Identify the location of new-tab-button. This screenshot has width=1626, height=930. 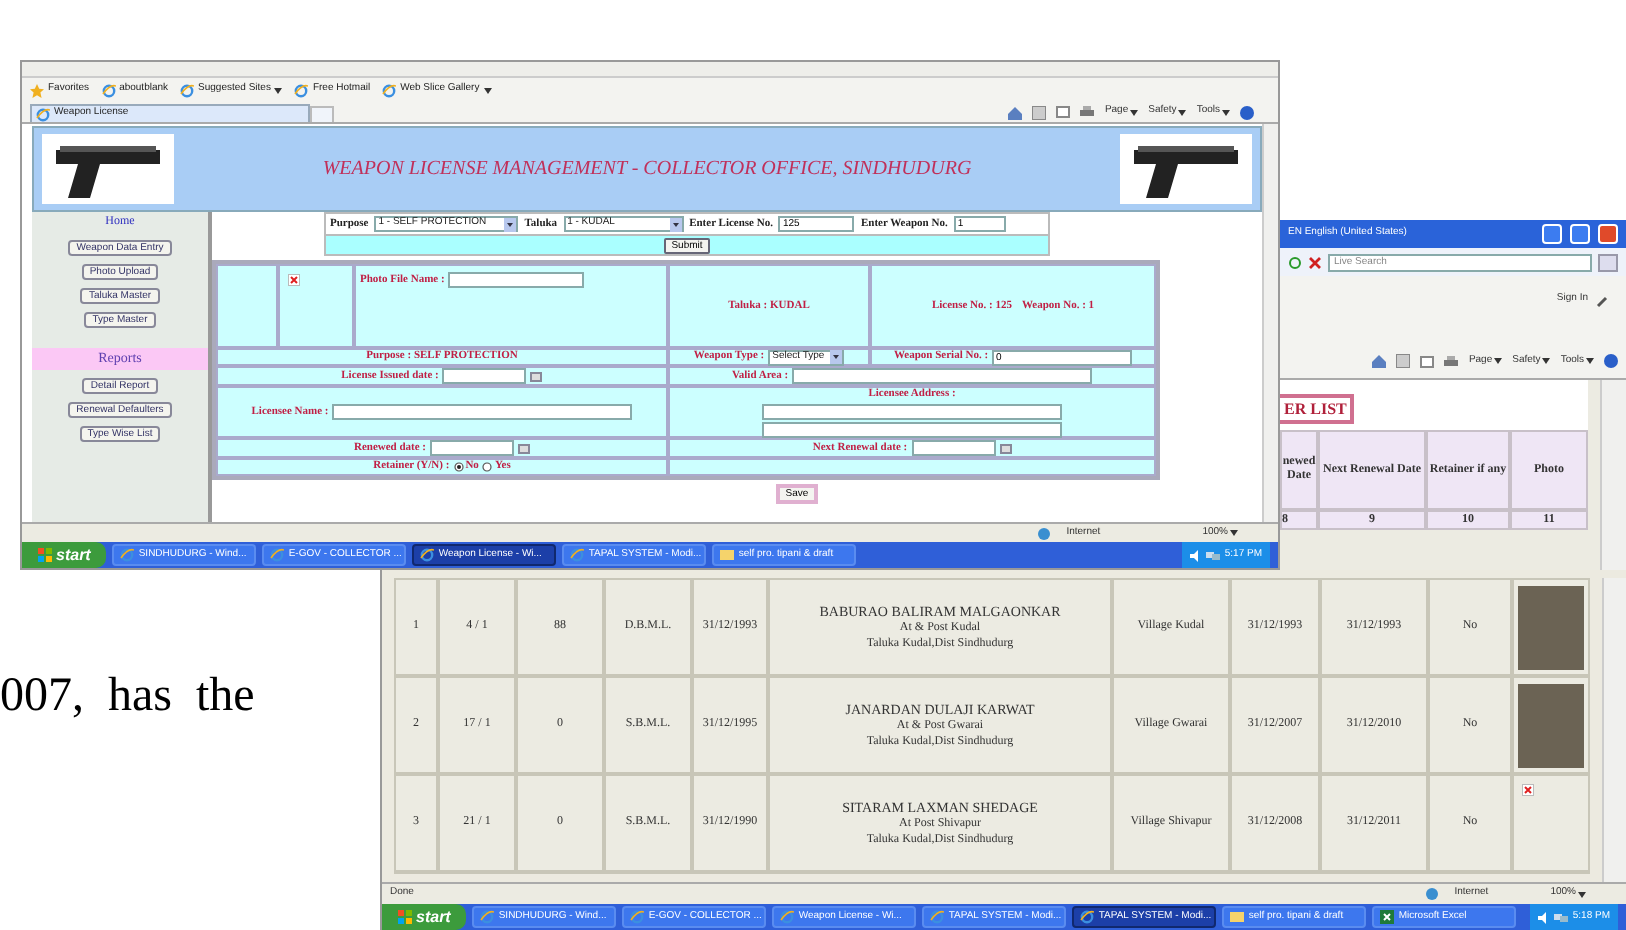
(322, 114).